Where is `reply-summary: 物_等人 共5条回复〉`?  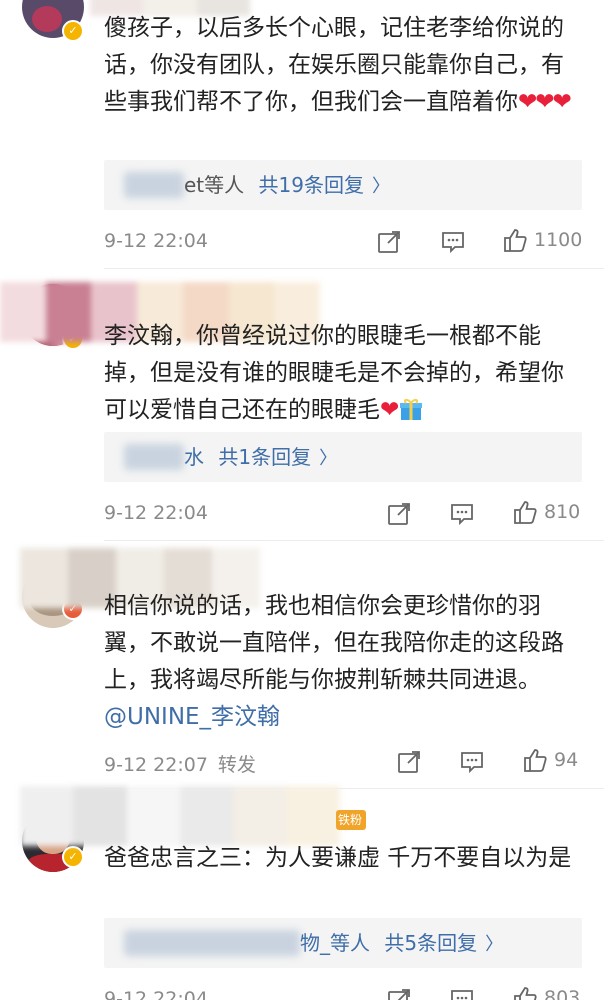
reply-summary: 物_等人 共5条回复〉 is located at coordinates (401, 944).